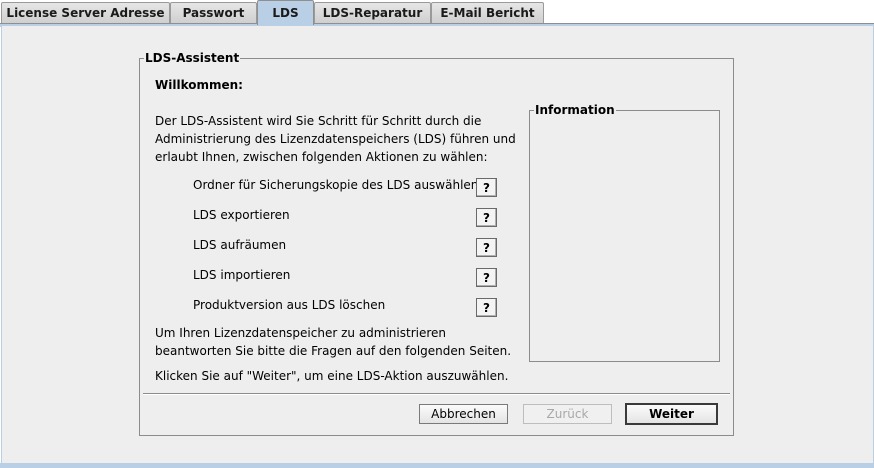  What do you see at coordinates (199, 85) in the screenshot?
I see `welcome-heading: Willkommen:` at bounding box center [199, 85].